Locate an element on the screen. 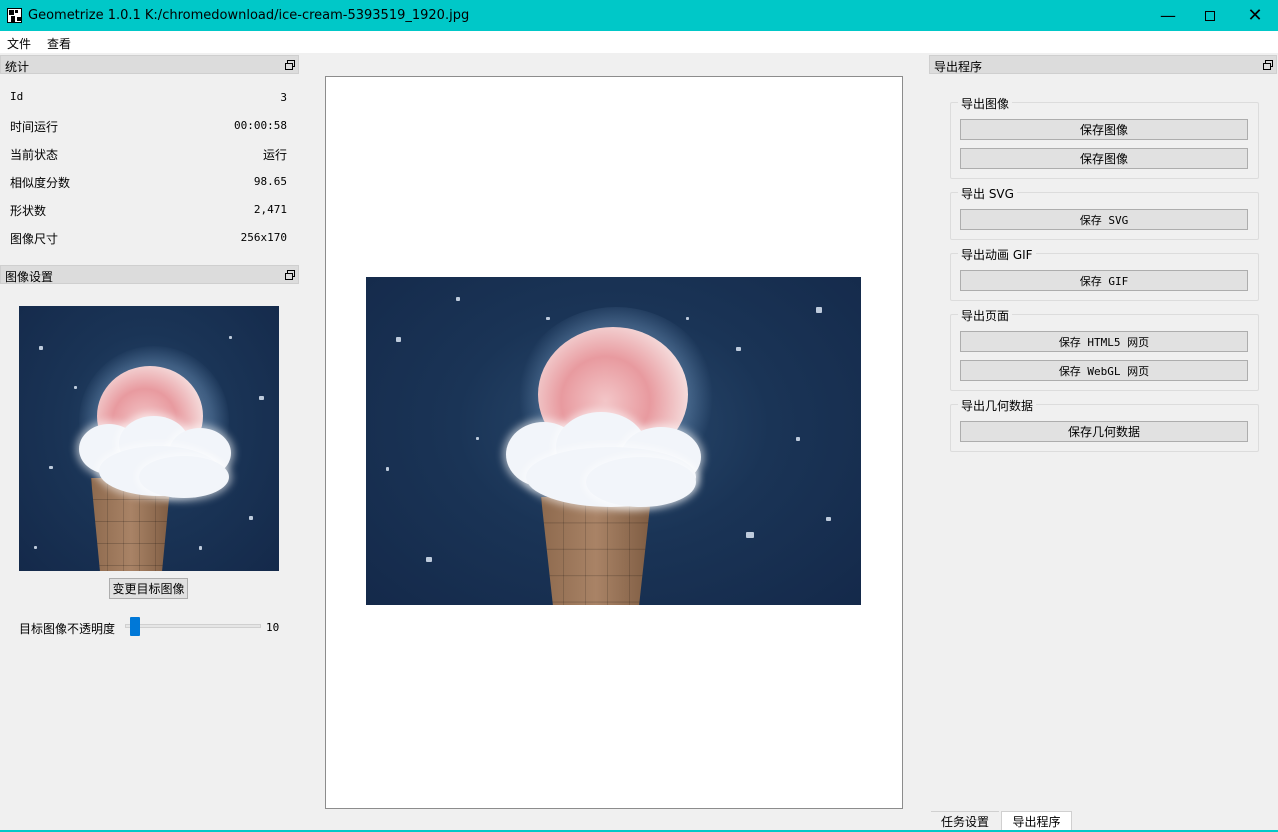 Image resolution: width=1278 pixels, height=832 pixels. exporter-dock-header: 导出程序 is located at coordinates (1103, 64).